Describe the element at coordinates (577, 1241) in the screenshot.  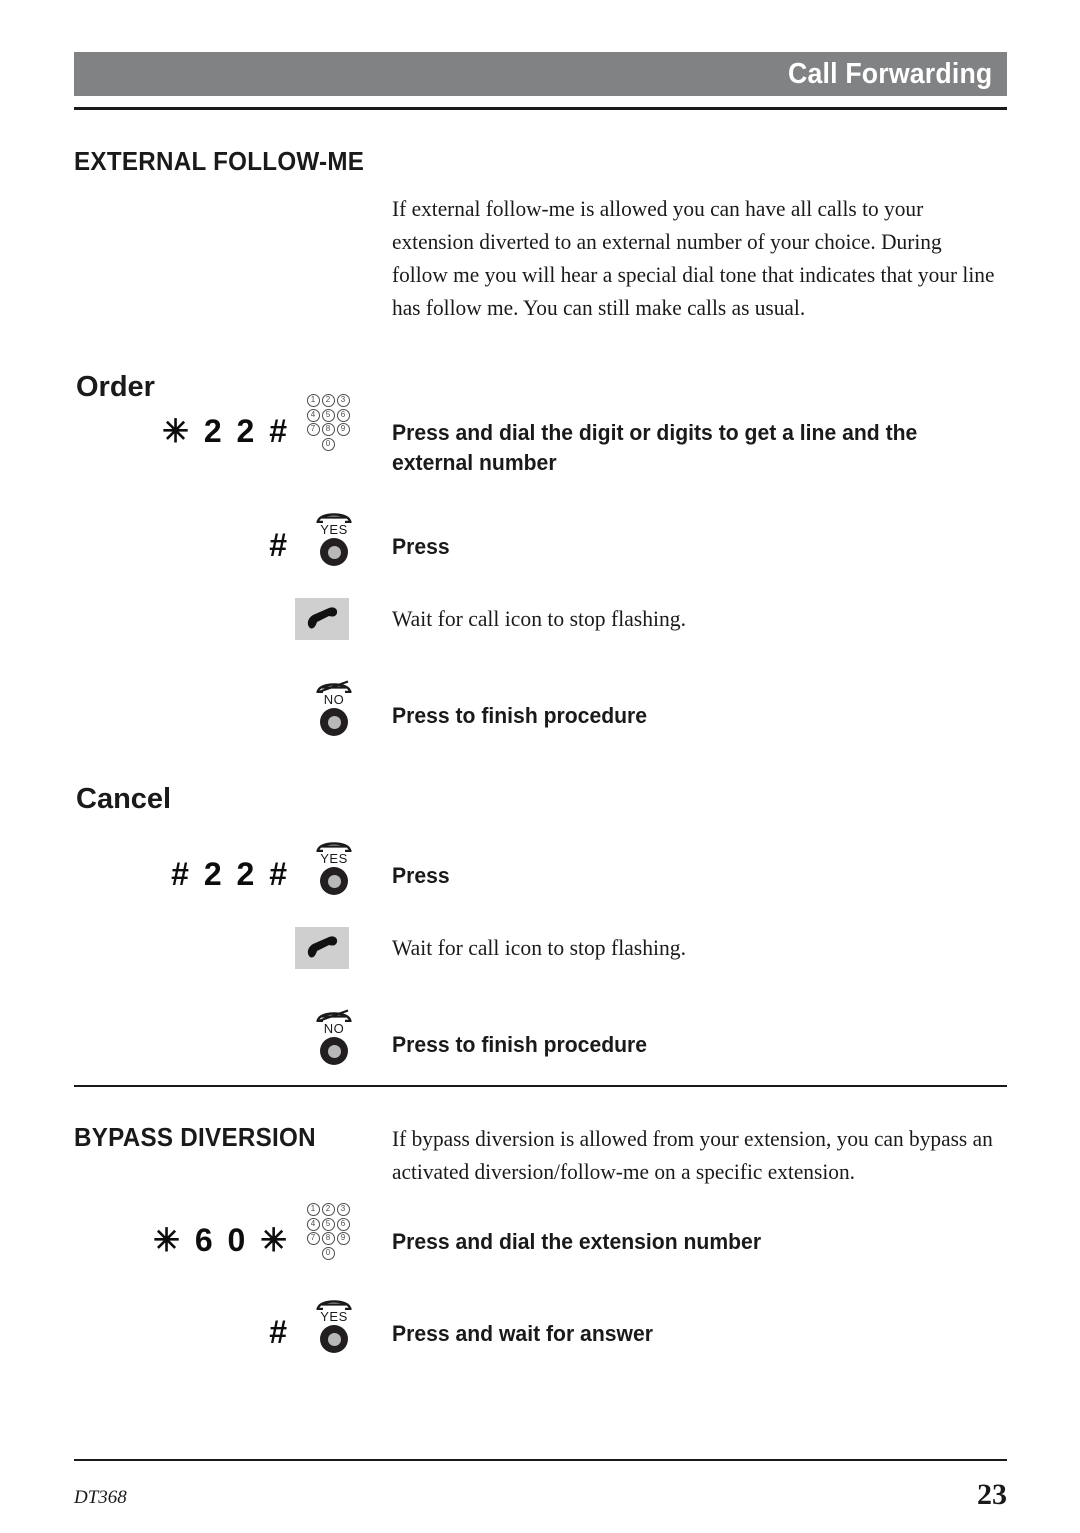
I see `bypass-step-1-instruction: Press and dial the extension number` at that location.